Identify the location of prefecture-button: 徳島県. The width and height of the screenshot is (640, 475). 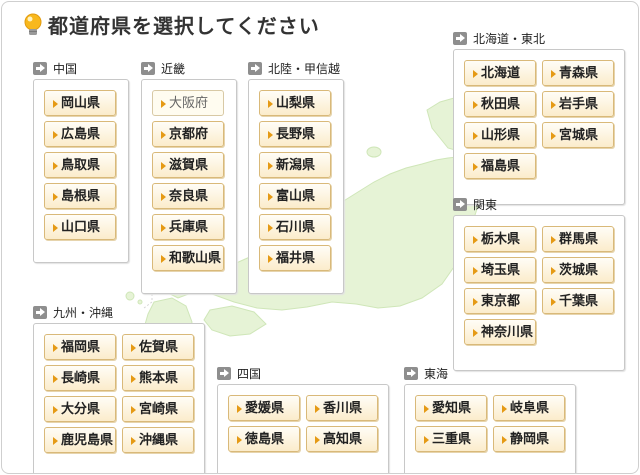
(264, 439).